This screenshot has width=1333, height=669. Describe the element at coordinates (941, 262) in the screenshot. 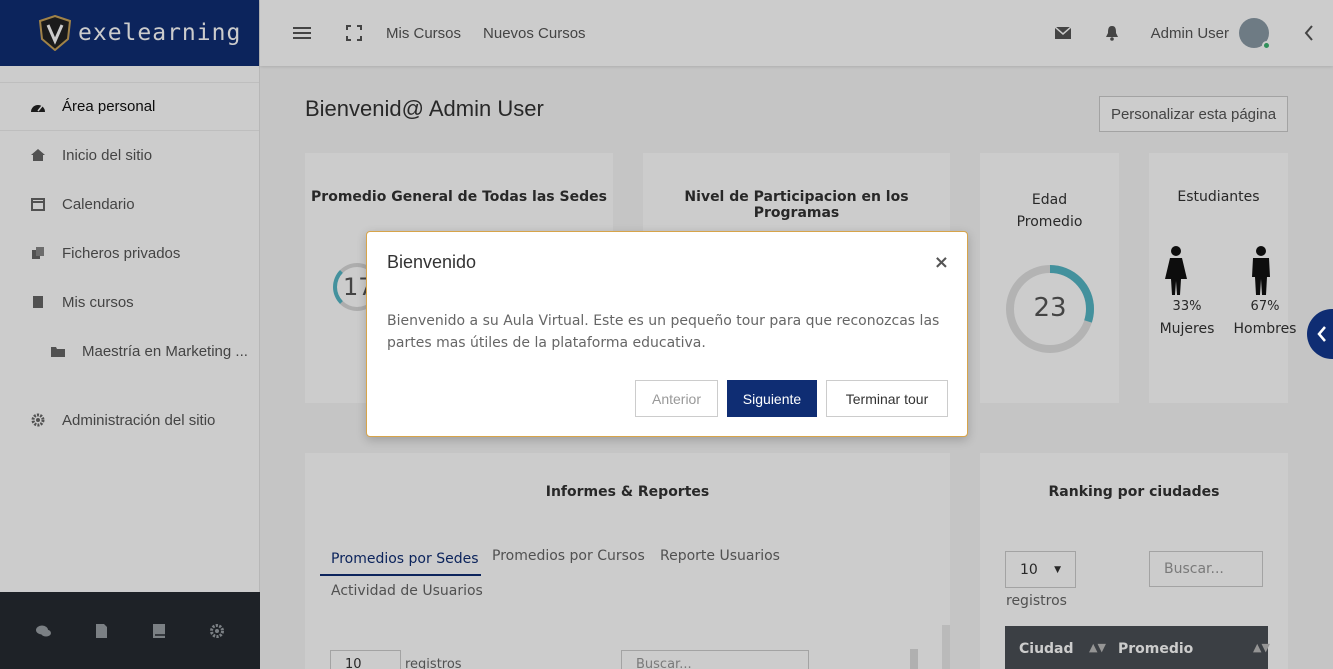

I see `close-icon: ×` at that location.